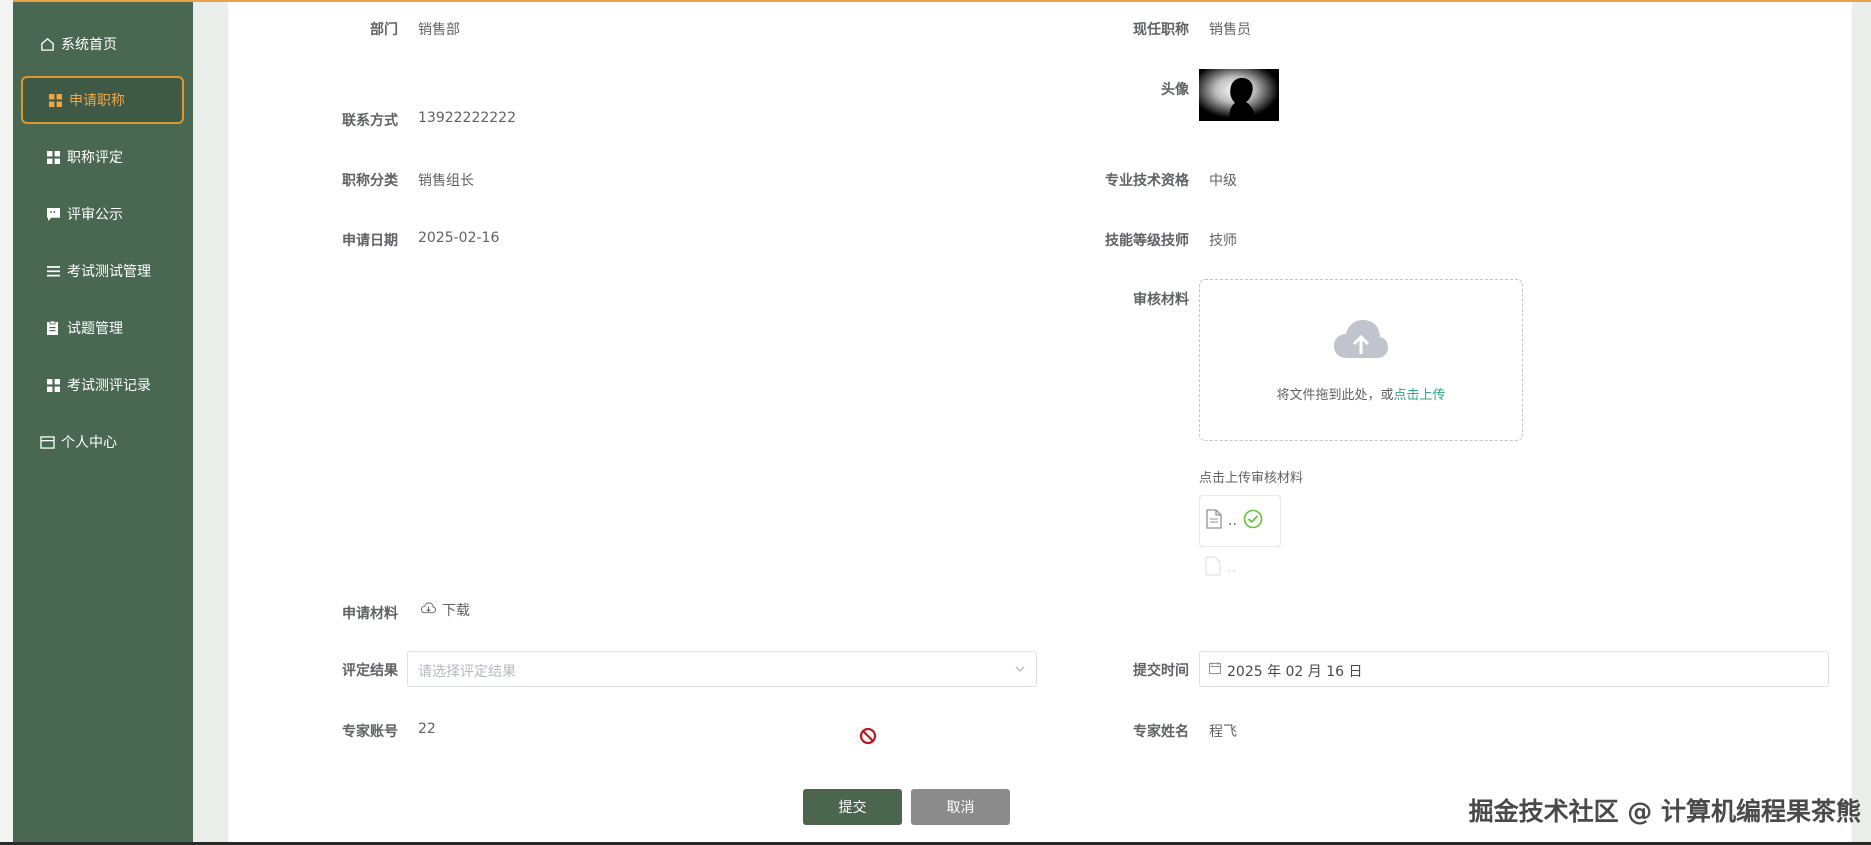 This screenshot has height=845, width=1871. I want to click on contact-value: 13922222222, so click(467, 118).